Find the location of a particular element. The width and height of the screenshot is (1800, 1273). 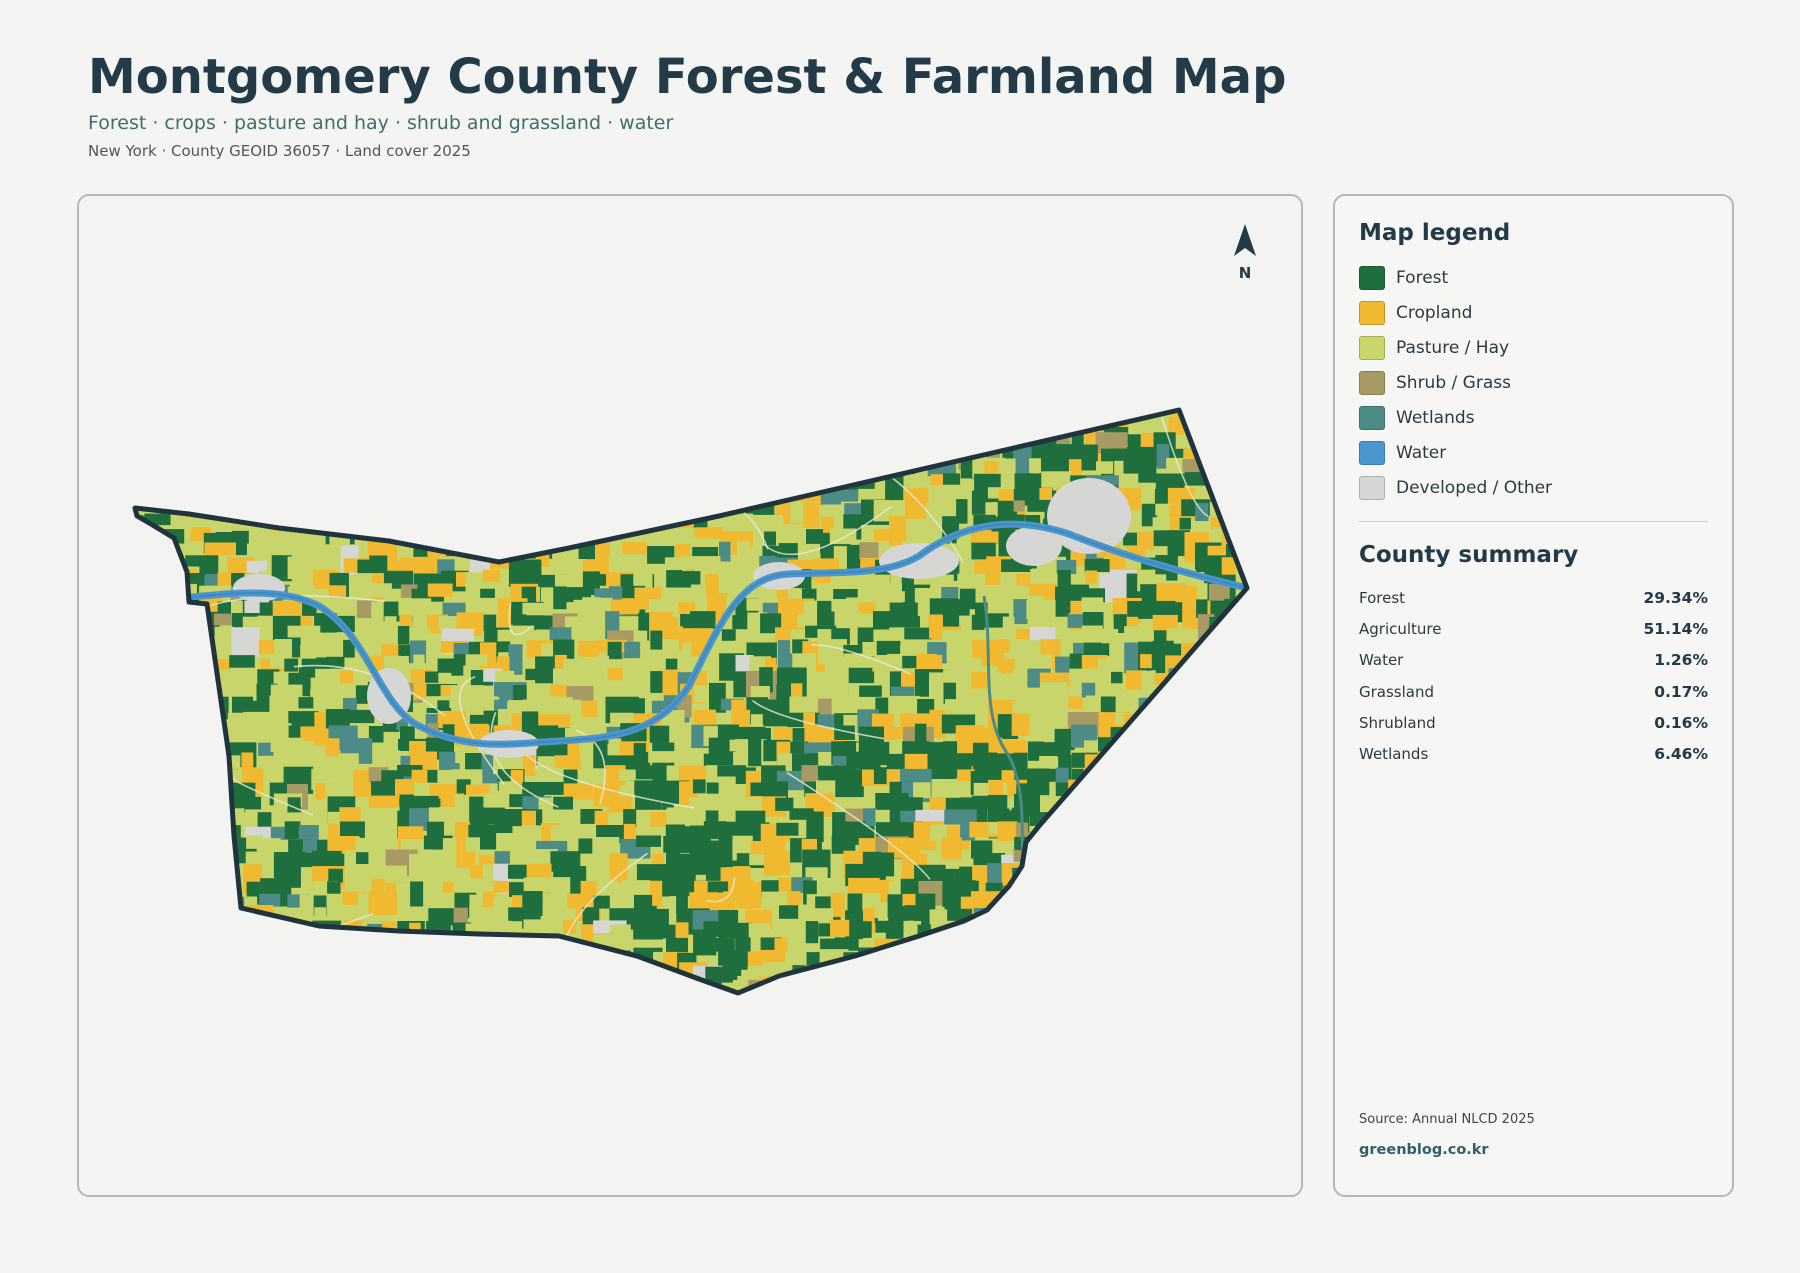

legend-label: Wetlands is located at coordinates (1435, 417).